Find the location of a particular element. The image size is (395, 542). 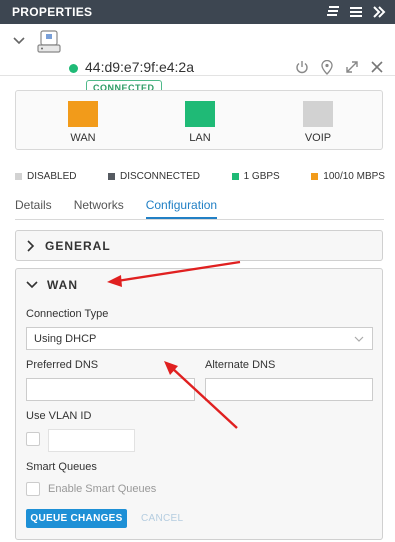

device-actions is located at coordinates (339, 67).